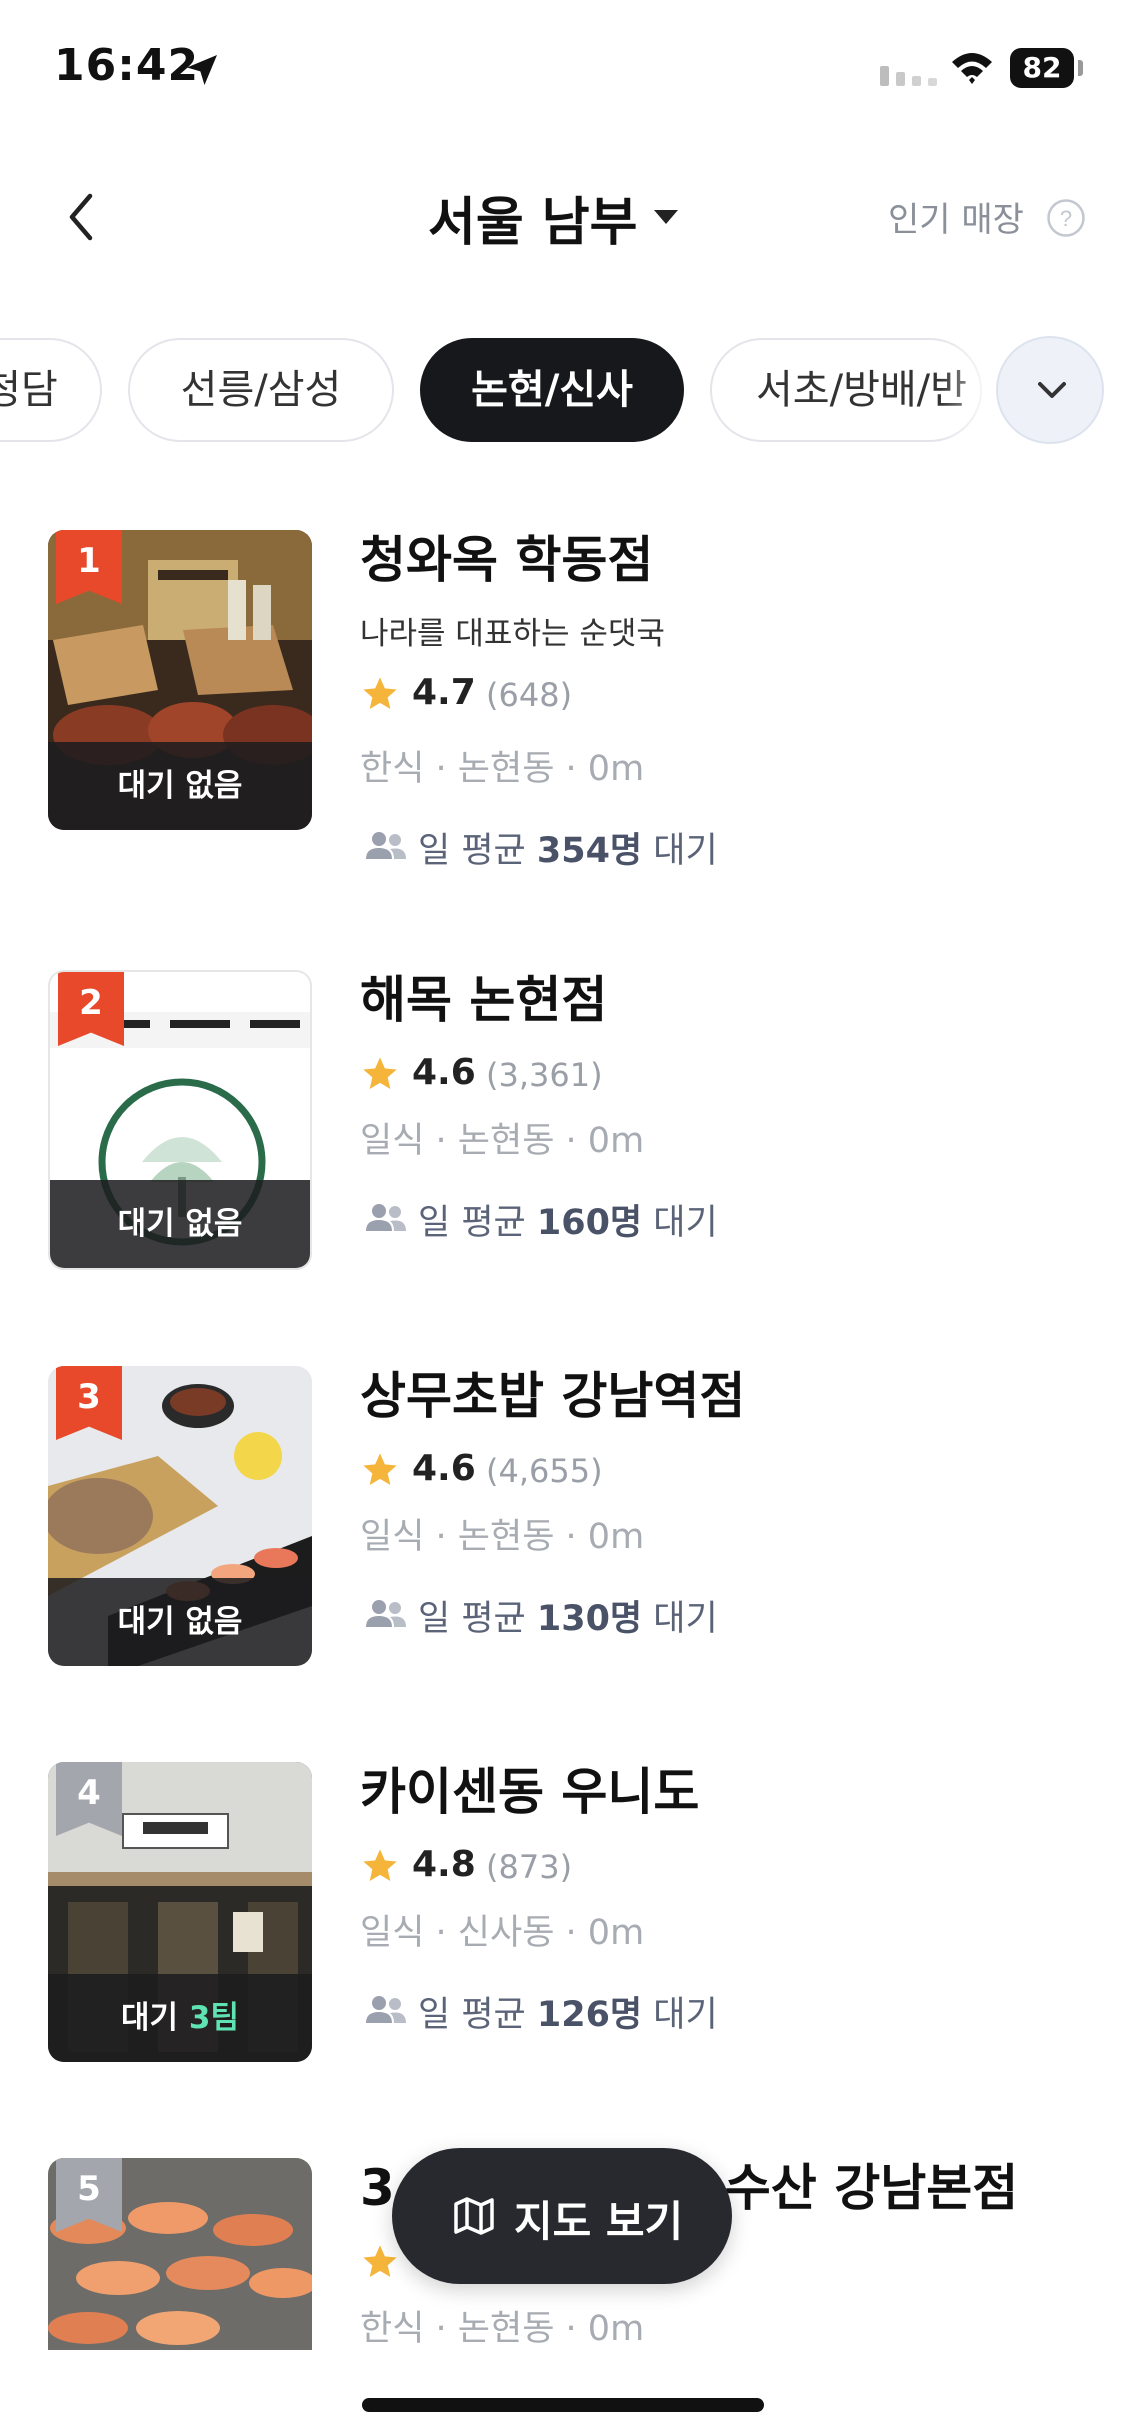 The height and width of the screenshot is (2436, 1125). What do you see at coordinates (589, 1223) in the screenshot?
I see `average-wait-count: 160명` at bounding box center [589, 1223].